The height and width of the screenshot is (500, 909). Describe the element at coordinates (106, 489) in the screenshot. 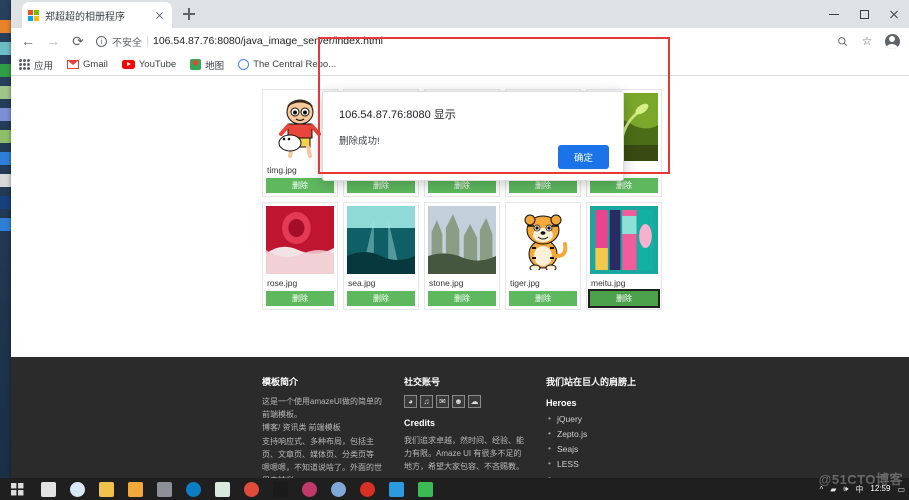

I see `explorer-icon` at that location.